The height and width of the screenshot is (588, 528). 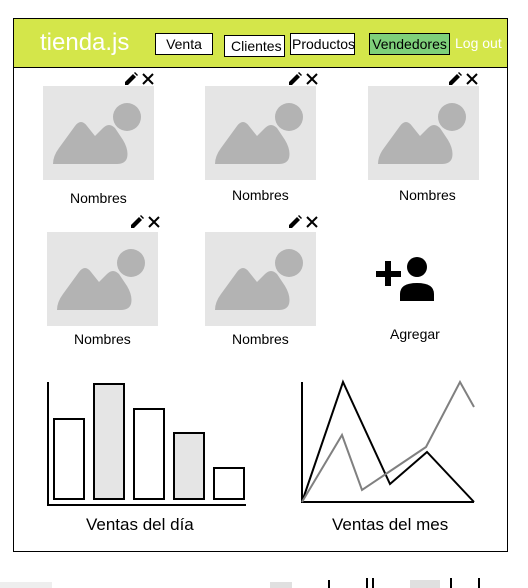 I want to click on chart-axis, so click(x=387, y=442).